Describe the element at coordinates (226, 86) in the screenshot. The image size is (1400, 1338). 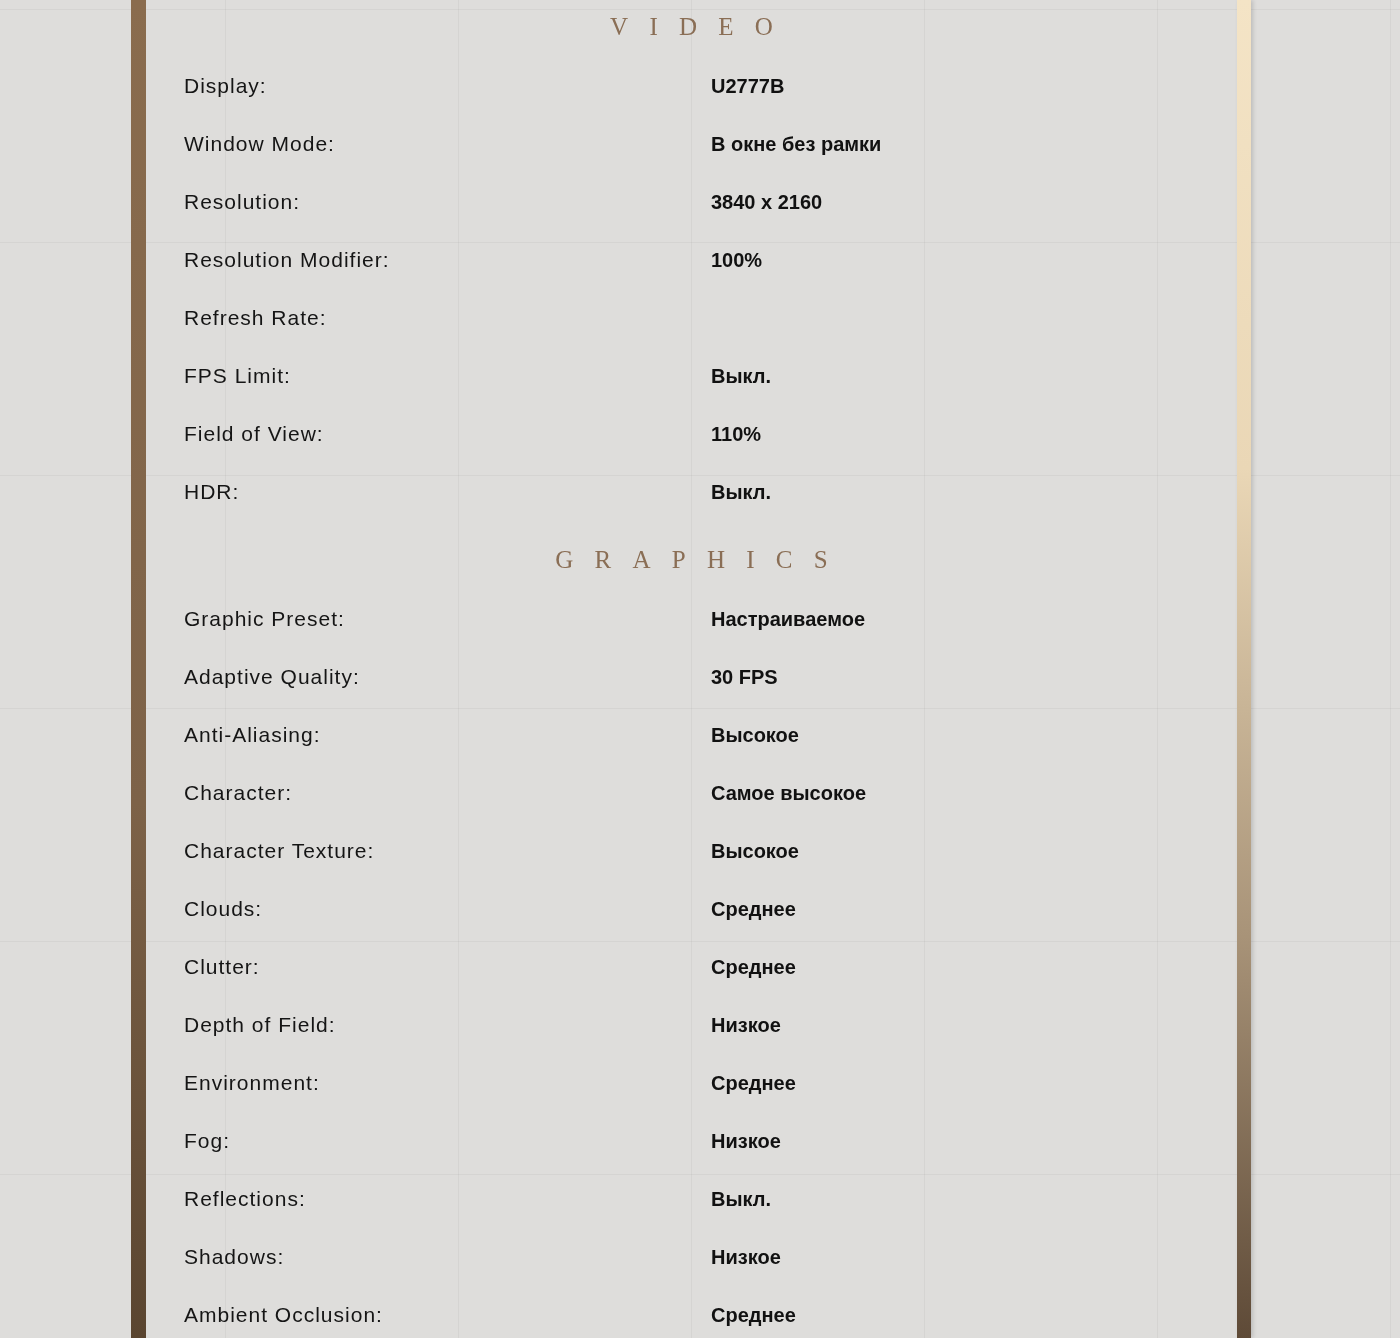
I see `setting-label: Display:` at that location.